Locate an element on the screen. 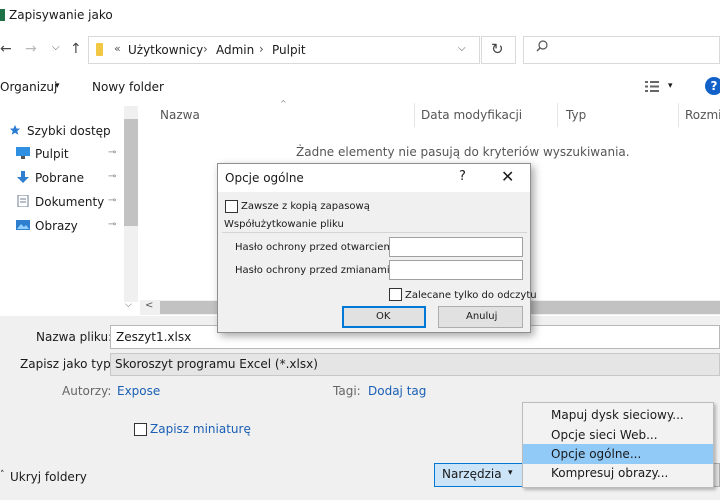  scroll-left-icon: < is located at coordinates (149, 305).